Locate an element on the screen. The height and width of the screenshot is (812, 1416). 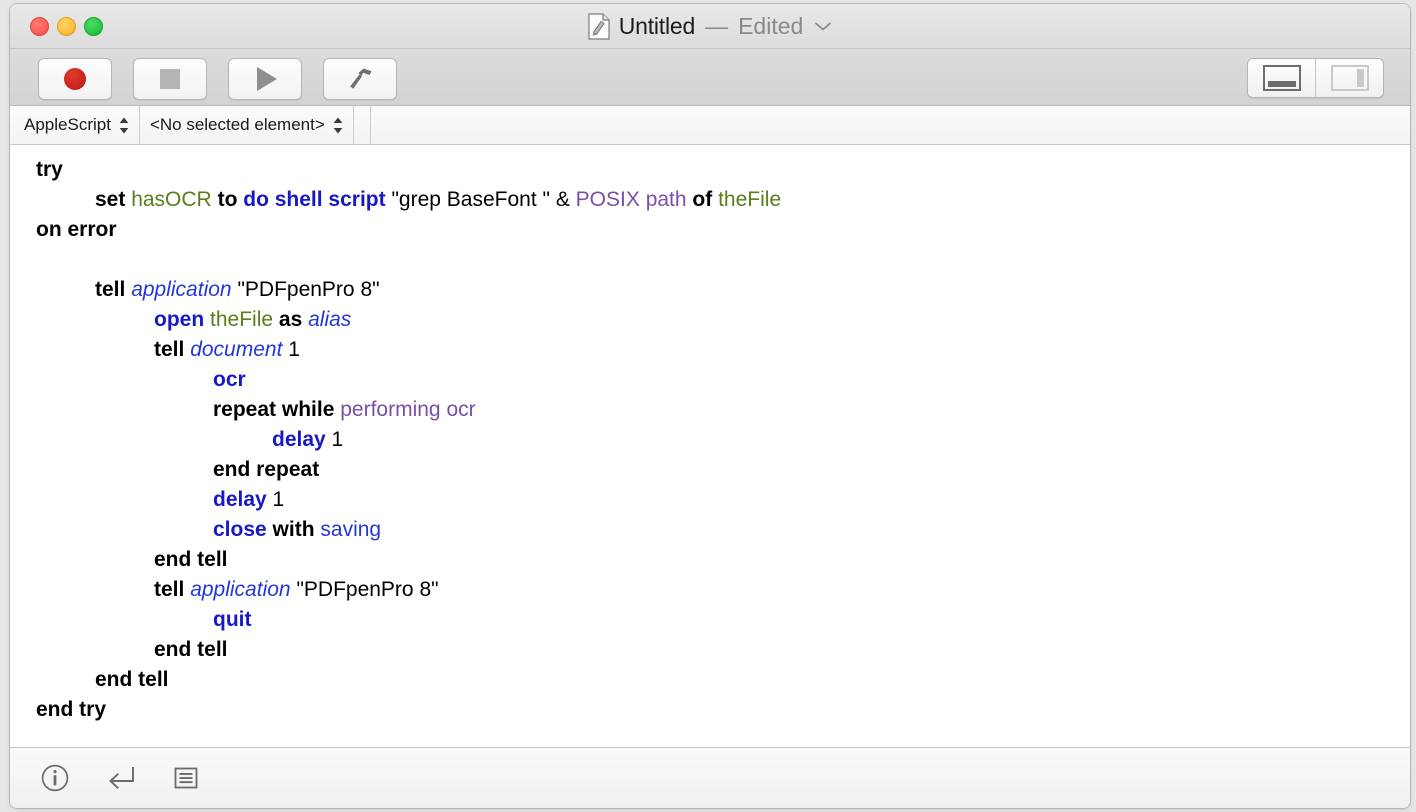
code-token: ocr is located at coordinates (229, 379).